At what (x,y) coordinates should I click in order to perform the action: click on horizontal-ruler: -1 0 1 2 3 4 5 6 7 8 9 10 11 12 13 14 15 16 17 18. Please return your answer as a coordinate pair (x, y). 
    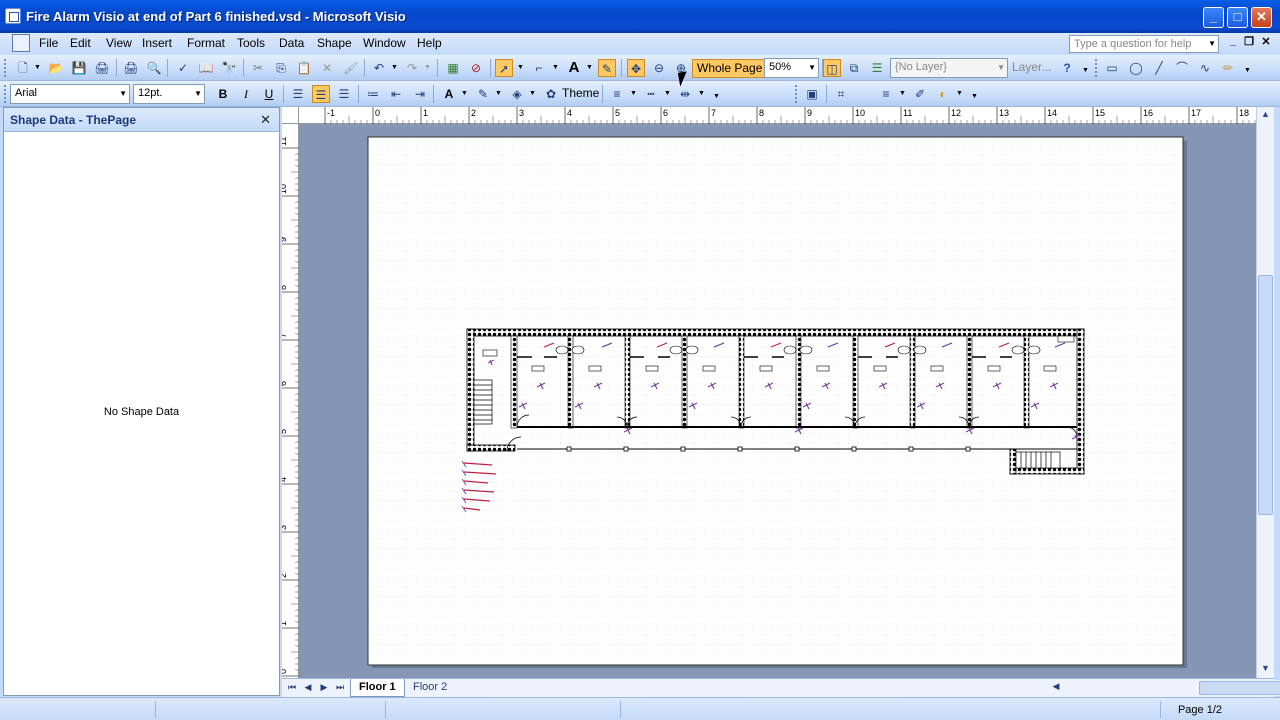
    Looking at the image, I should click on (789, 115).